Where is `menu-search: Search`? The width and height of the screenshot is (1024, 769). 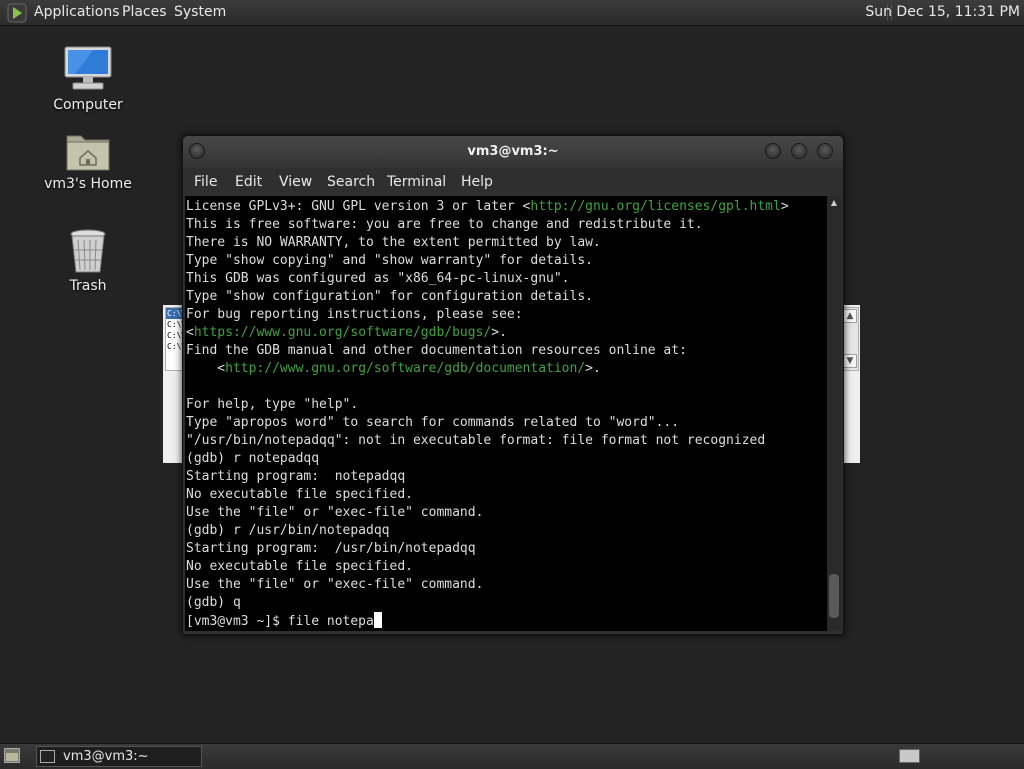 menu-search: Search is located at coordinates (351, 182).